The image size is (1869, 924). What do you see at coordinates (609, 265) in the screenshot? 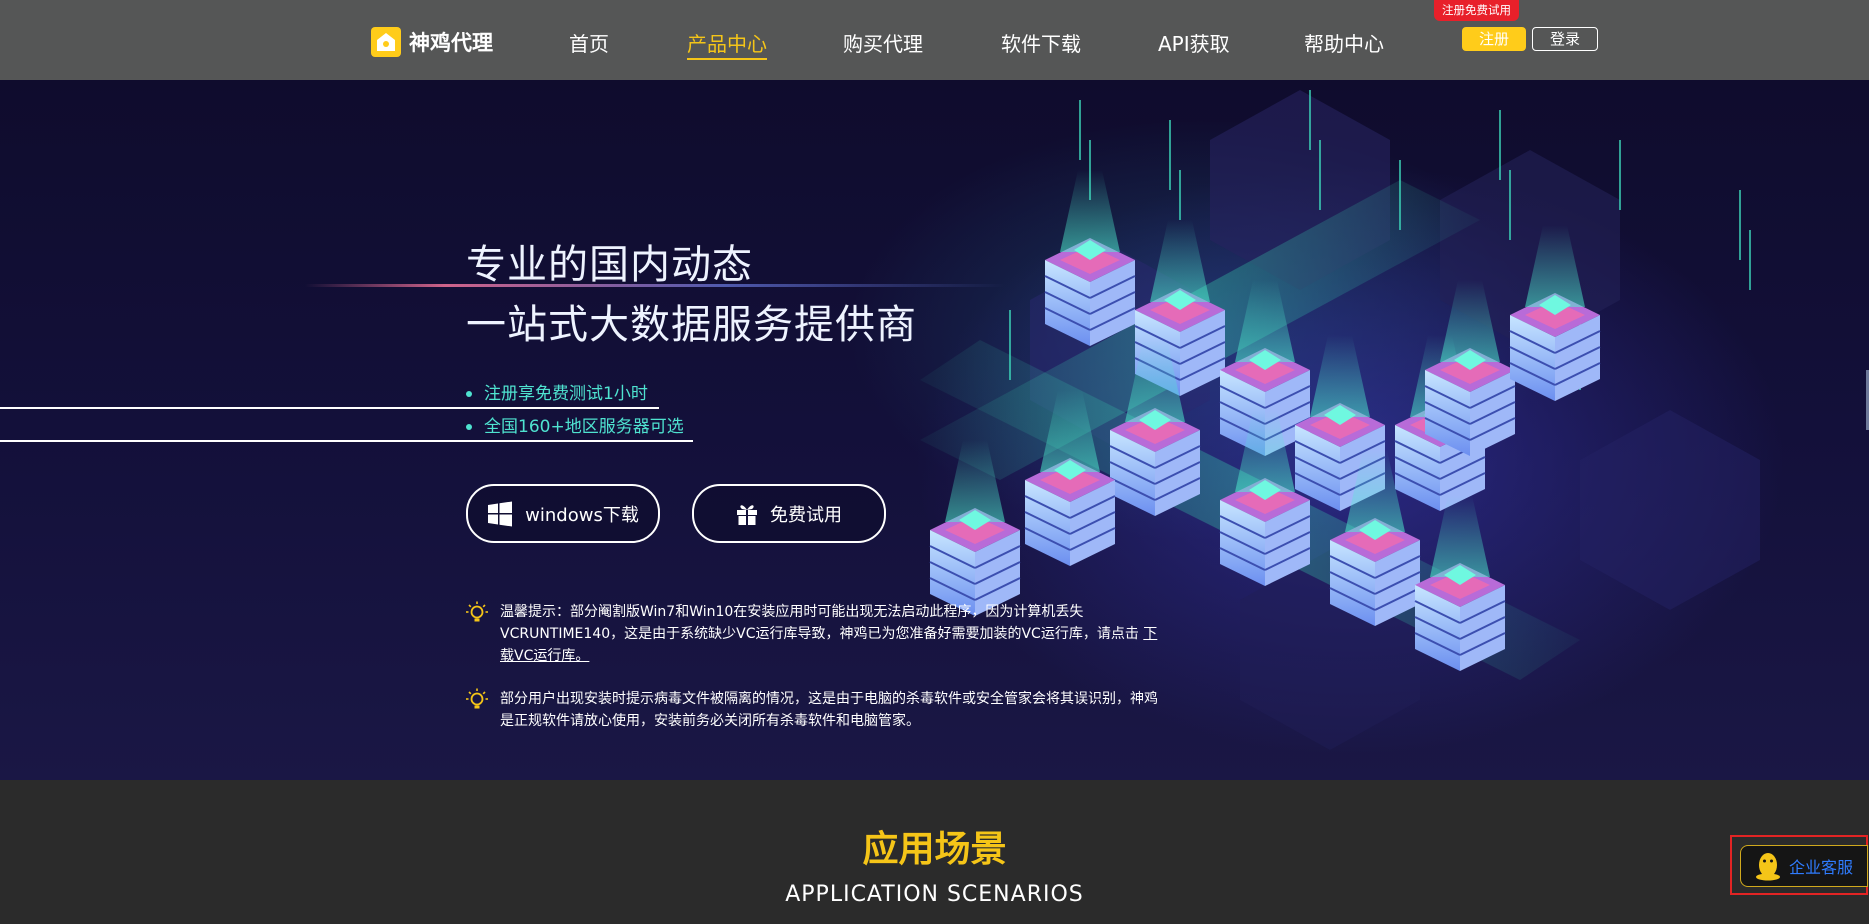
I see `hero-headline-line-1: 专业的国内动态` at bounding box center [609, 265].